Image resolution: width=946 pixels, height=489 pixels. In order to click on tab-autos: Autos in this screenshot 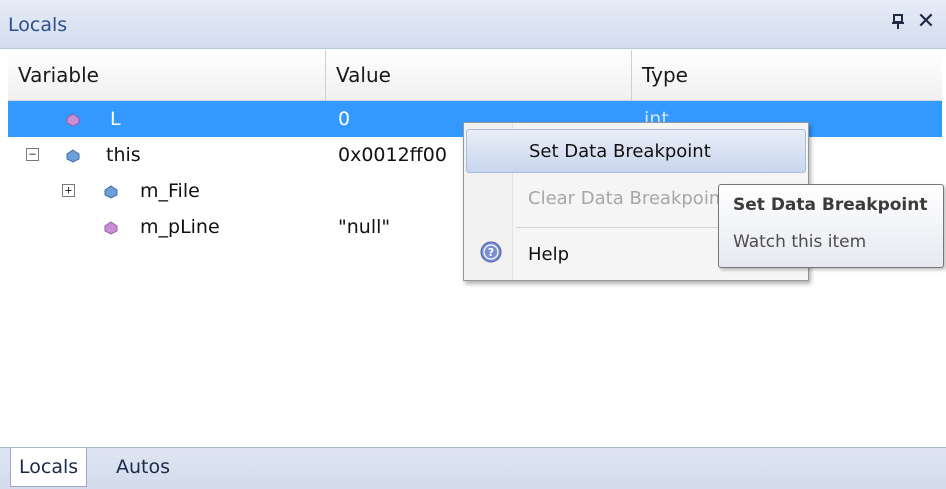, I will do `click(143, 467)`.